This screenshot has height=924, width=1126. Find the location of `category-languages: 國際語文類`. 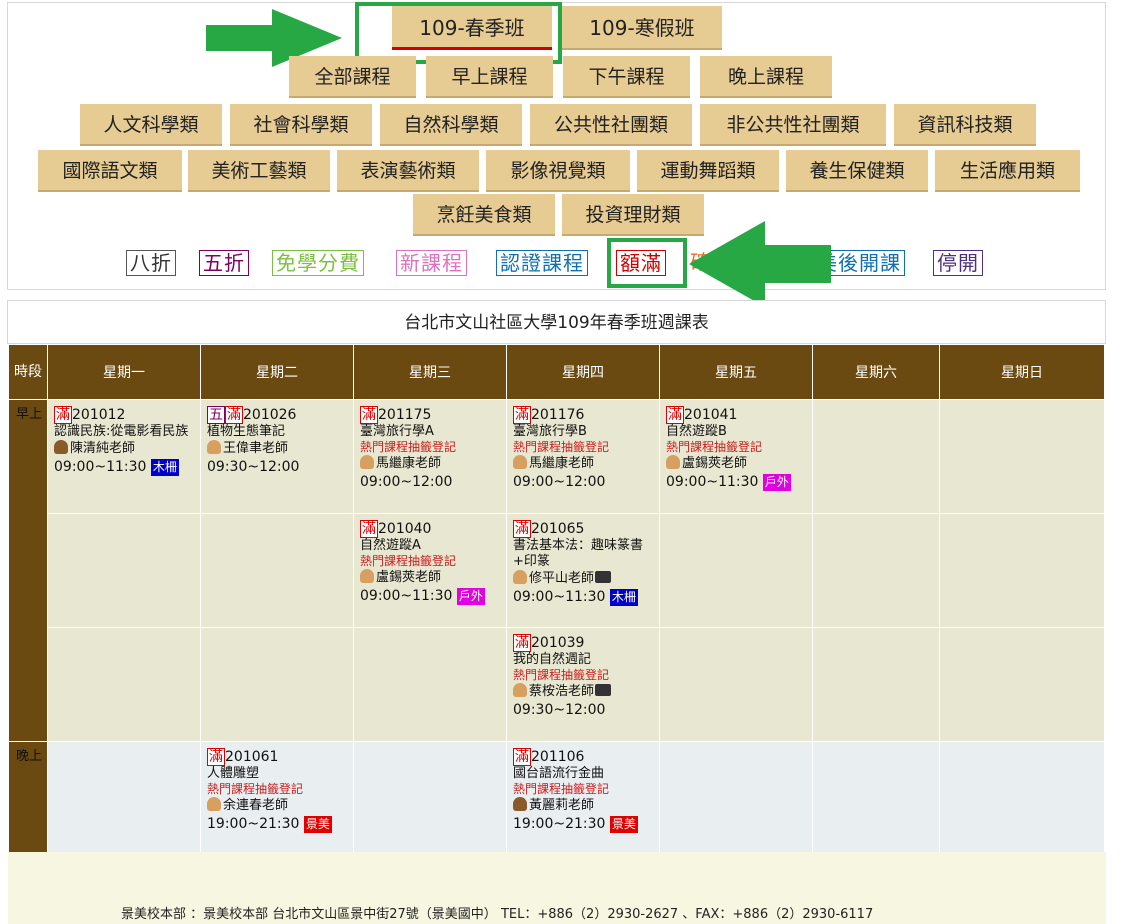

category-languages: 國際語文類 is located at coordinates (110, 171).